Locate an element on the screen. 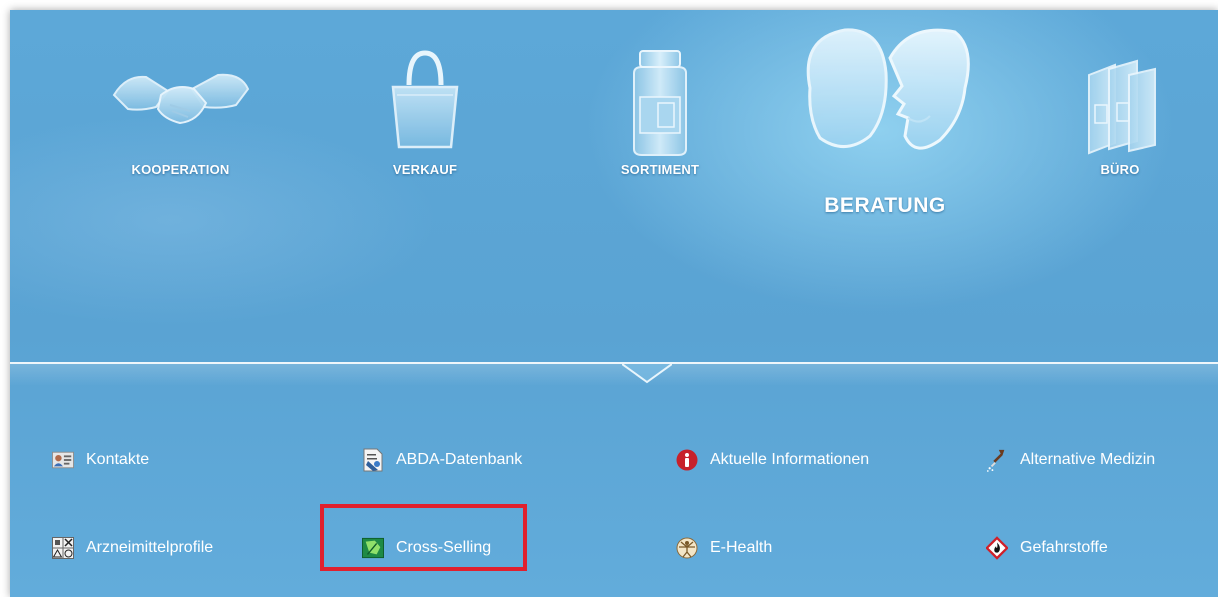 Image resolution: width=1218 pixels, height=597 pixels. menu-item-kontakte: Kontakte is located at coordinates (100, 460).